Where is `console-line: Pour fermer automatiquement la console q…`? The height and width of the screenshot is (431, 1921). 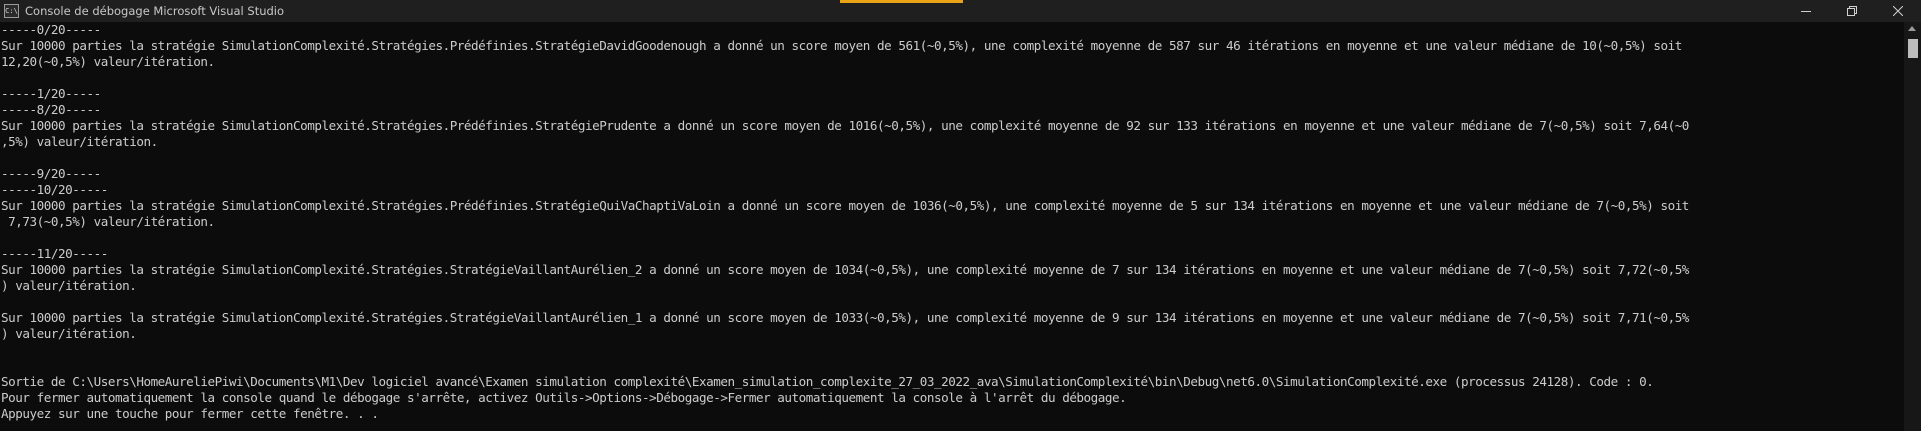 console-line: Pour fermer automatiquement la console q… is located at coordinates (564, 397).